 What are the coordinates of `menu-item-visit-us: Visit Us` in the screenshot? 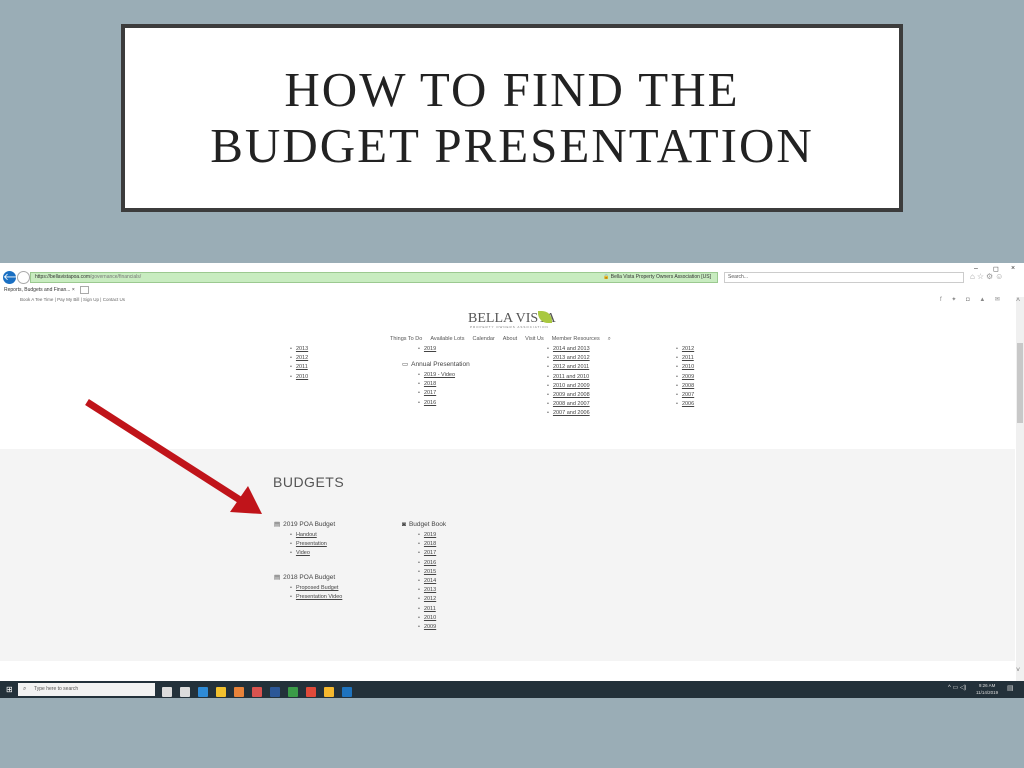 It's located at (534, 339).